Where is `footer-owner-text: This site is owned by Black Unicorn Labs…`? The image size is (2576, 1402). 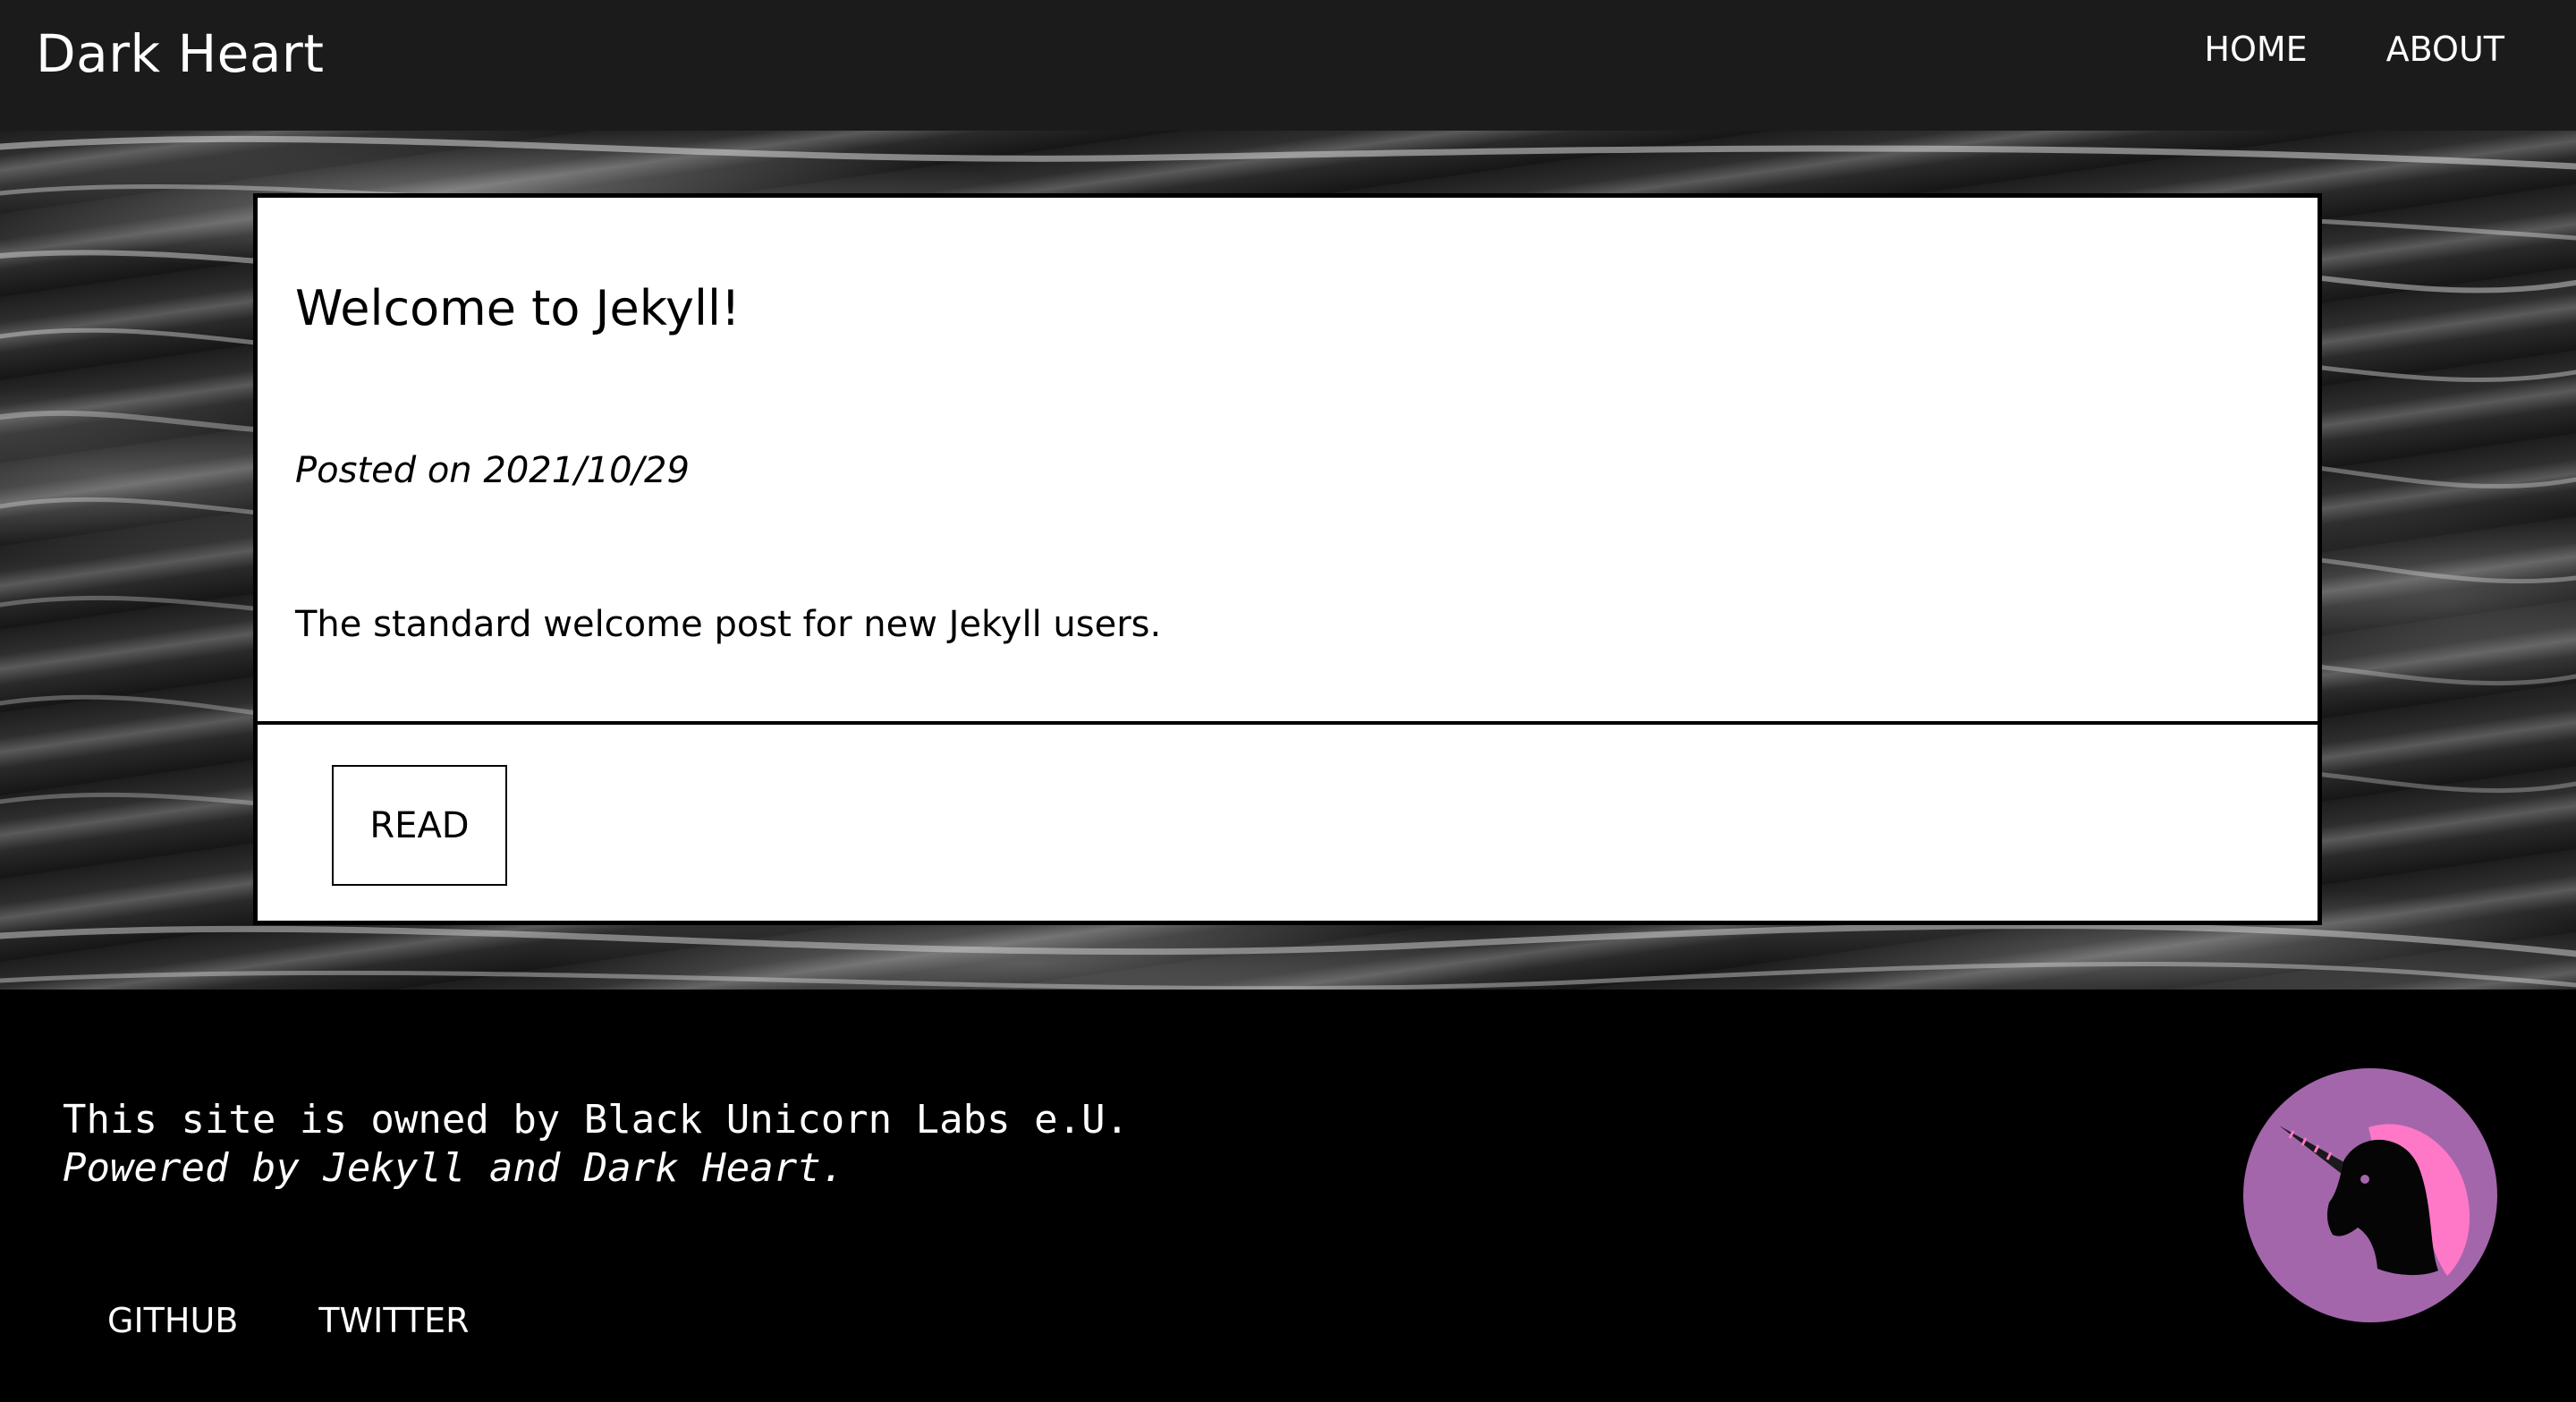 footer-owner-text: This site is owned by Black Unicorn Labs… is located at coordinates (596, 1120).